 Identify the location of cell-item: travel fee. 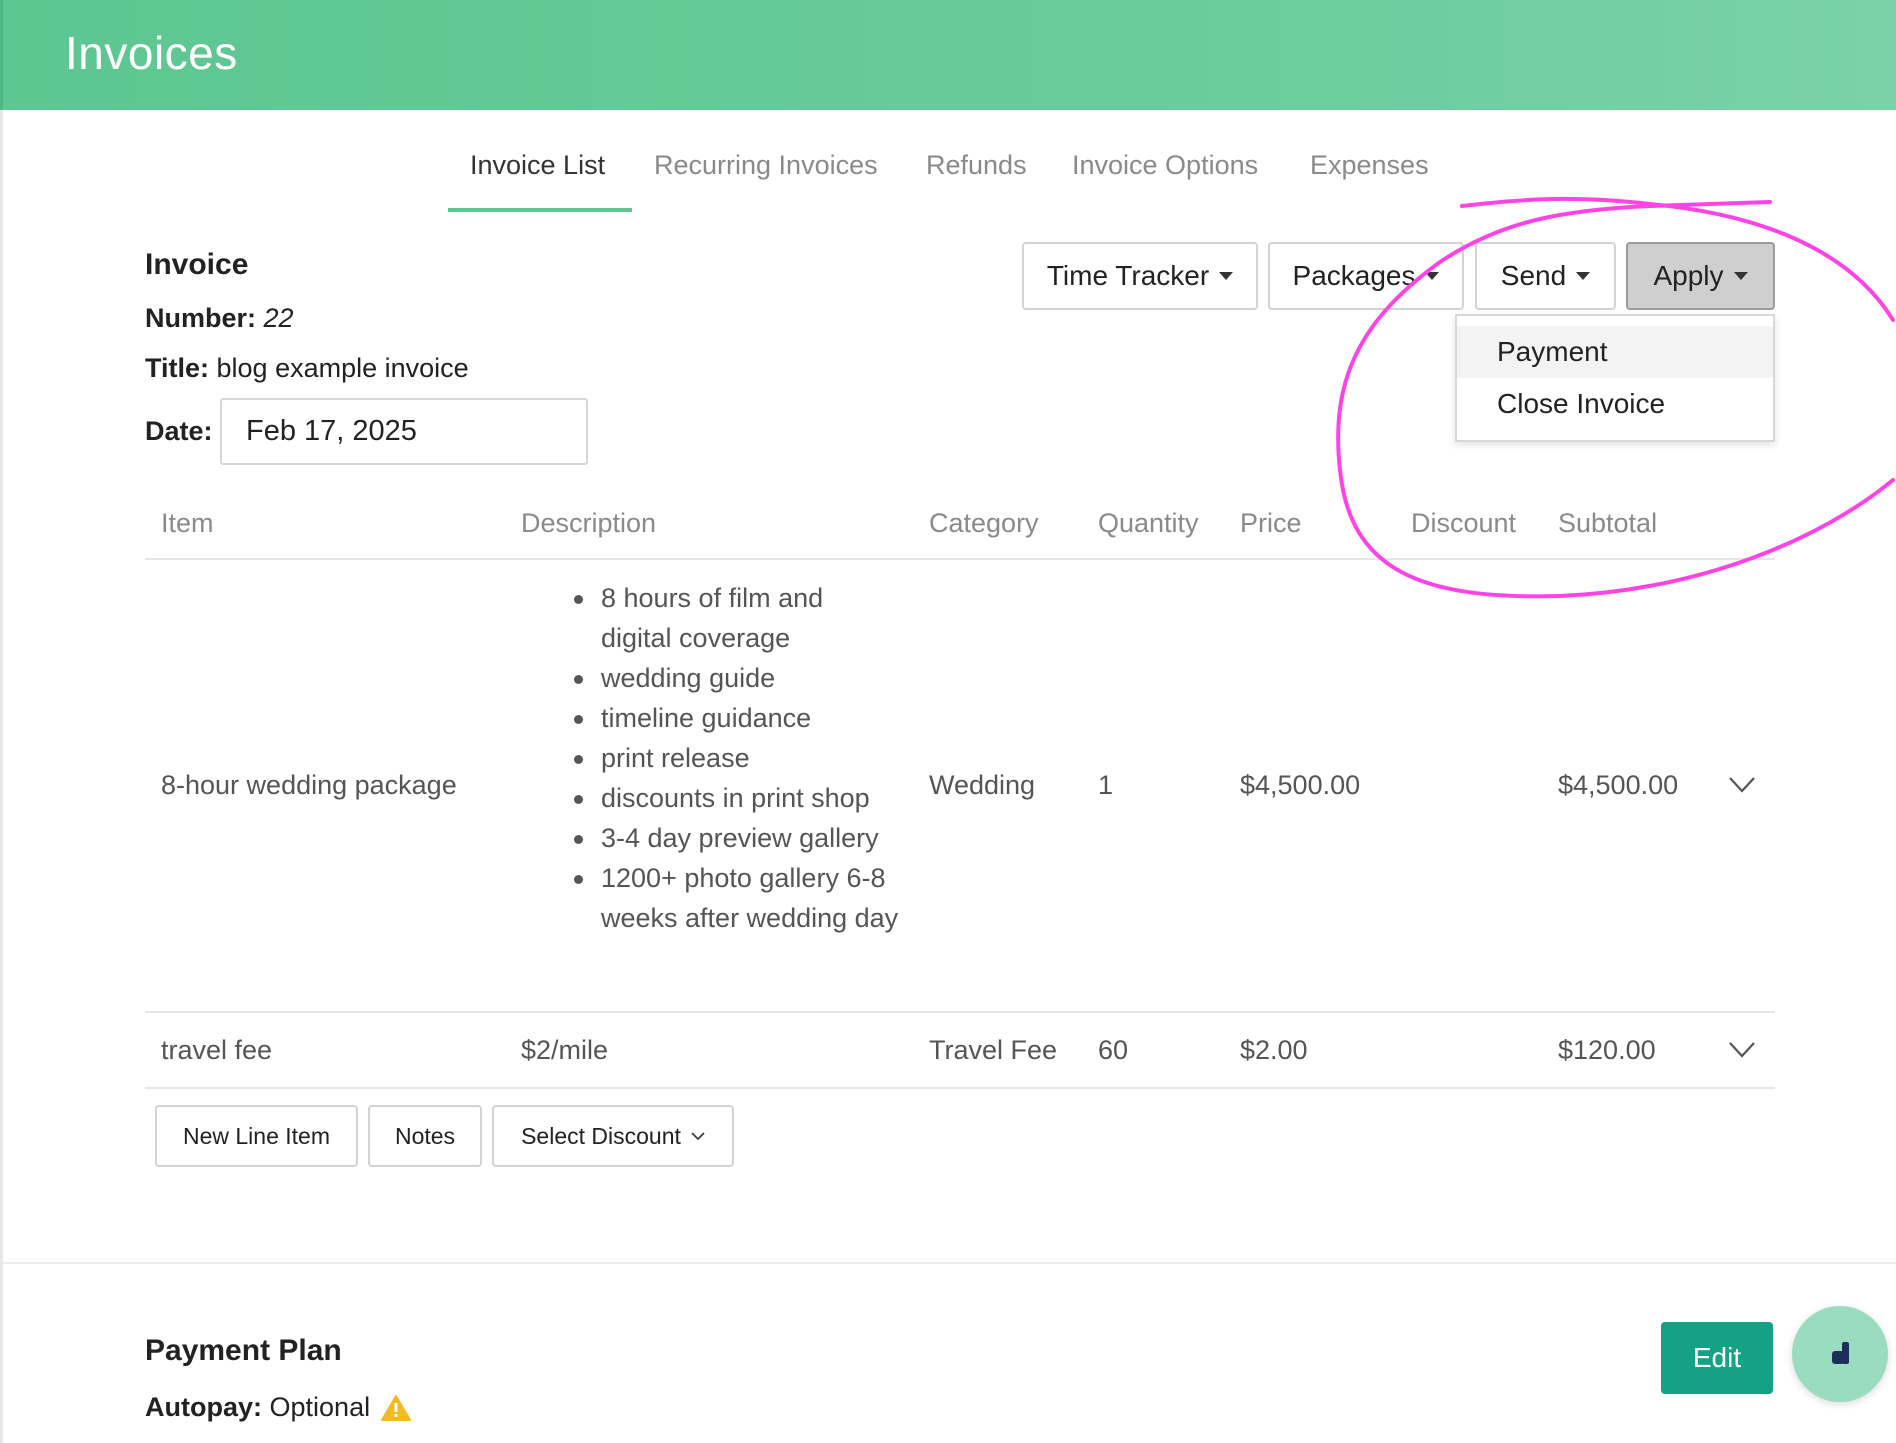
(217, 1050).